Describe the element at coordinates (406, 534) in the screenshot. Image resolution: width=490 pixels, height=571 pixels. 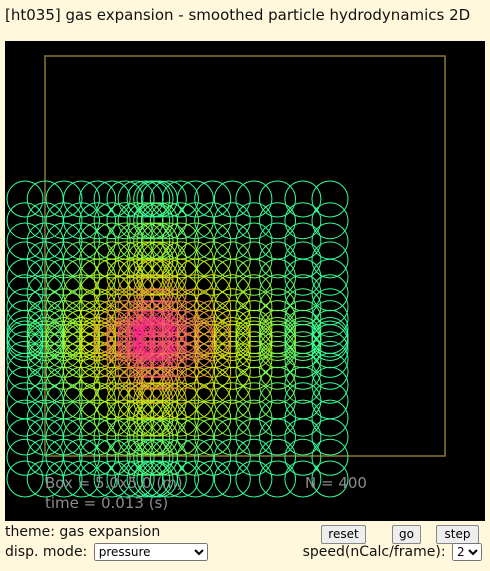
I see `go-button: go` at that location.